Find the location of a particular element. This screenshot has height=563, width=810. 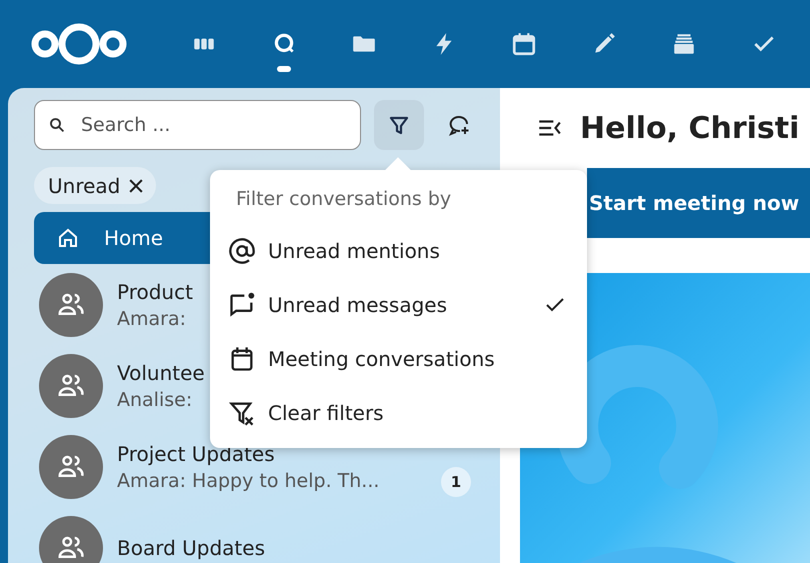

logo-icon is located at coordinates (79, 44).